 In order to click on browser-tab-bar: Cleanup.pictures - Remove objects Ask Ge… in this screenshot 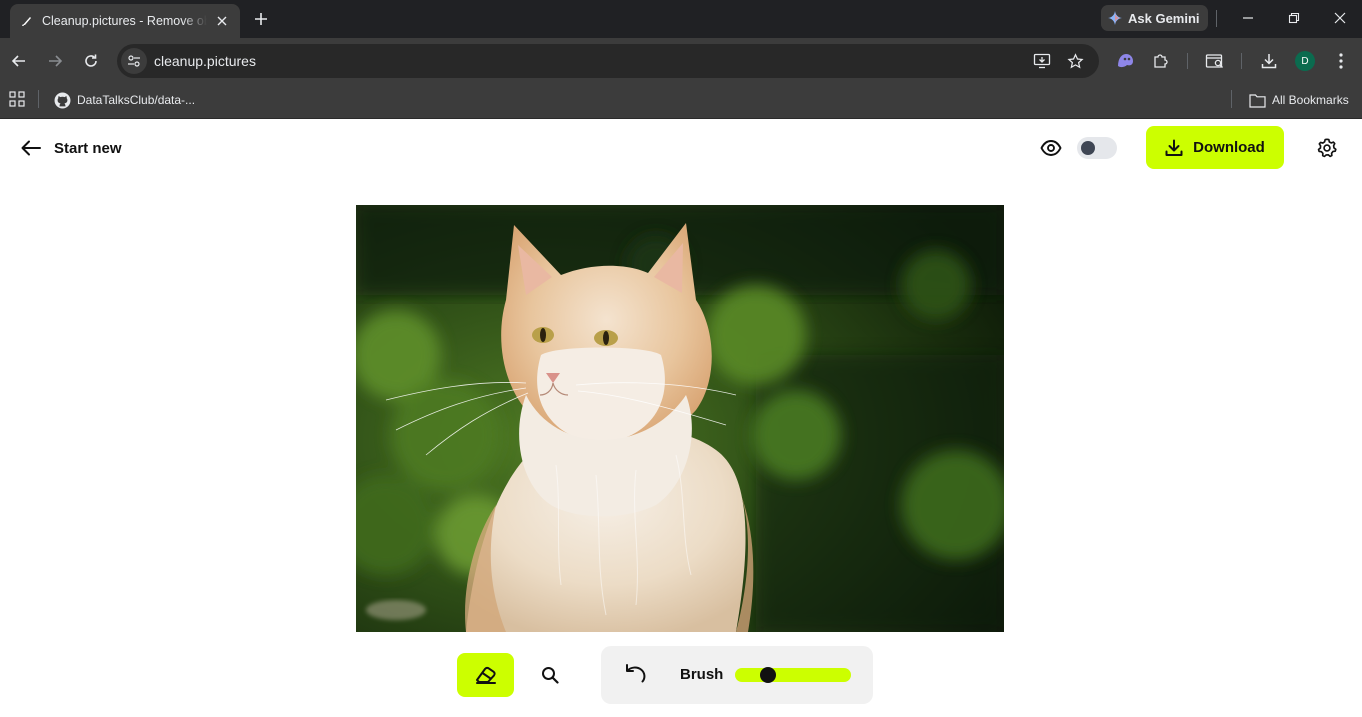, I will do `click(681, 19)`.